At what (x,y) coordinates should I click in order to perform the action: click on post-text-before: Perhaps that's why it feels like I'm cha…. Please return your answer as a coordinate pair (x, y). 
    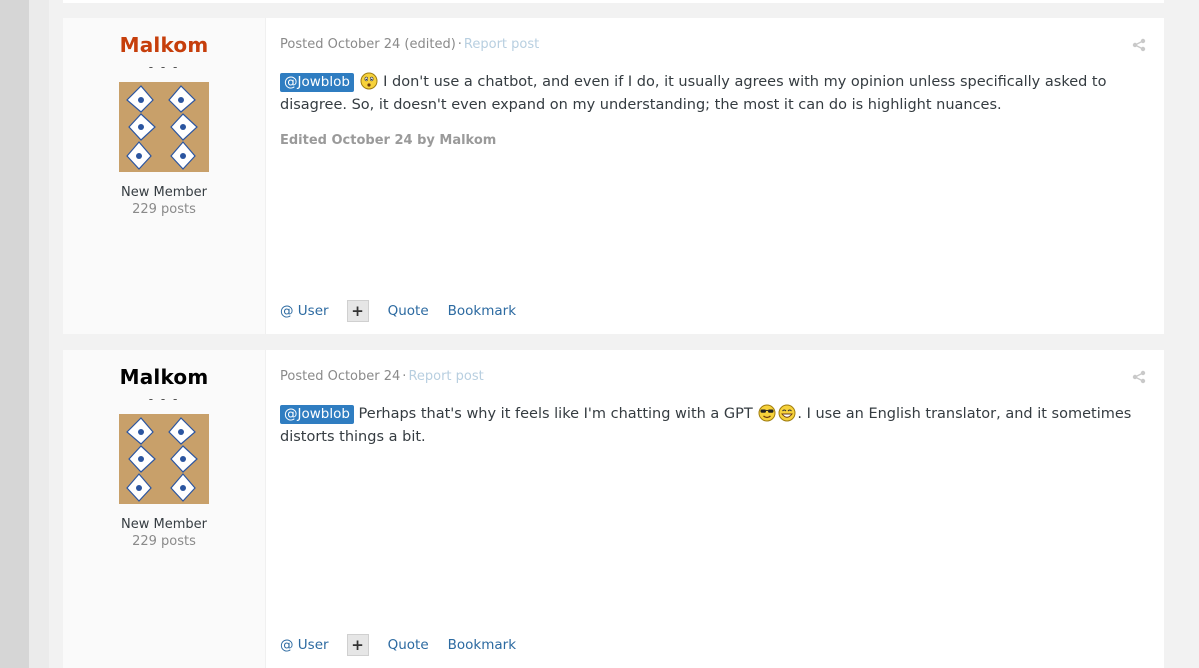
    Looking at the image, I should click on (555, 414).